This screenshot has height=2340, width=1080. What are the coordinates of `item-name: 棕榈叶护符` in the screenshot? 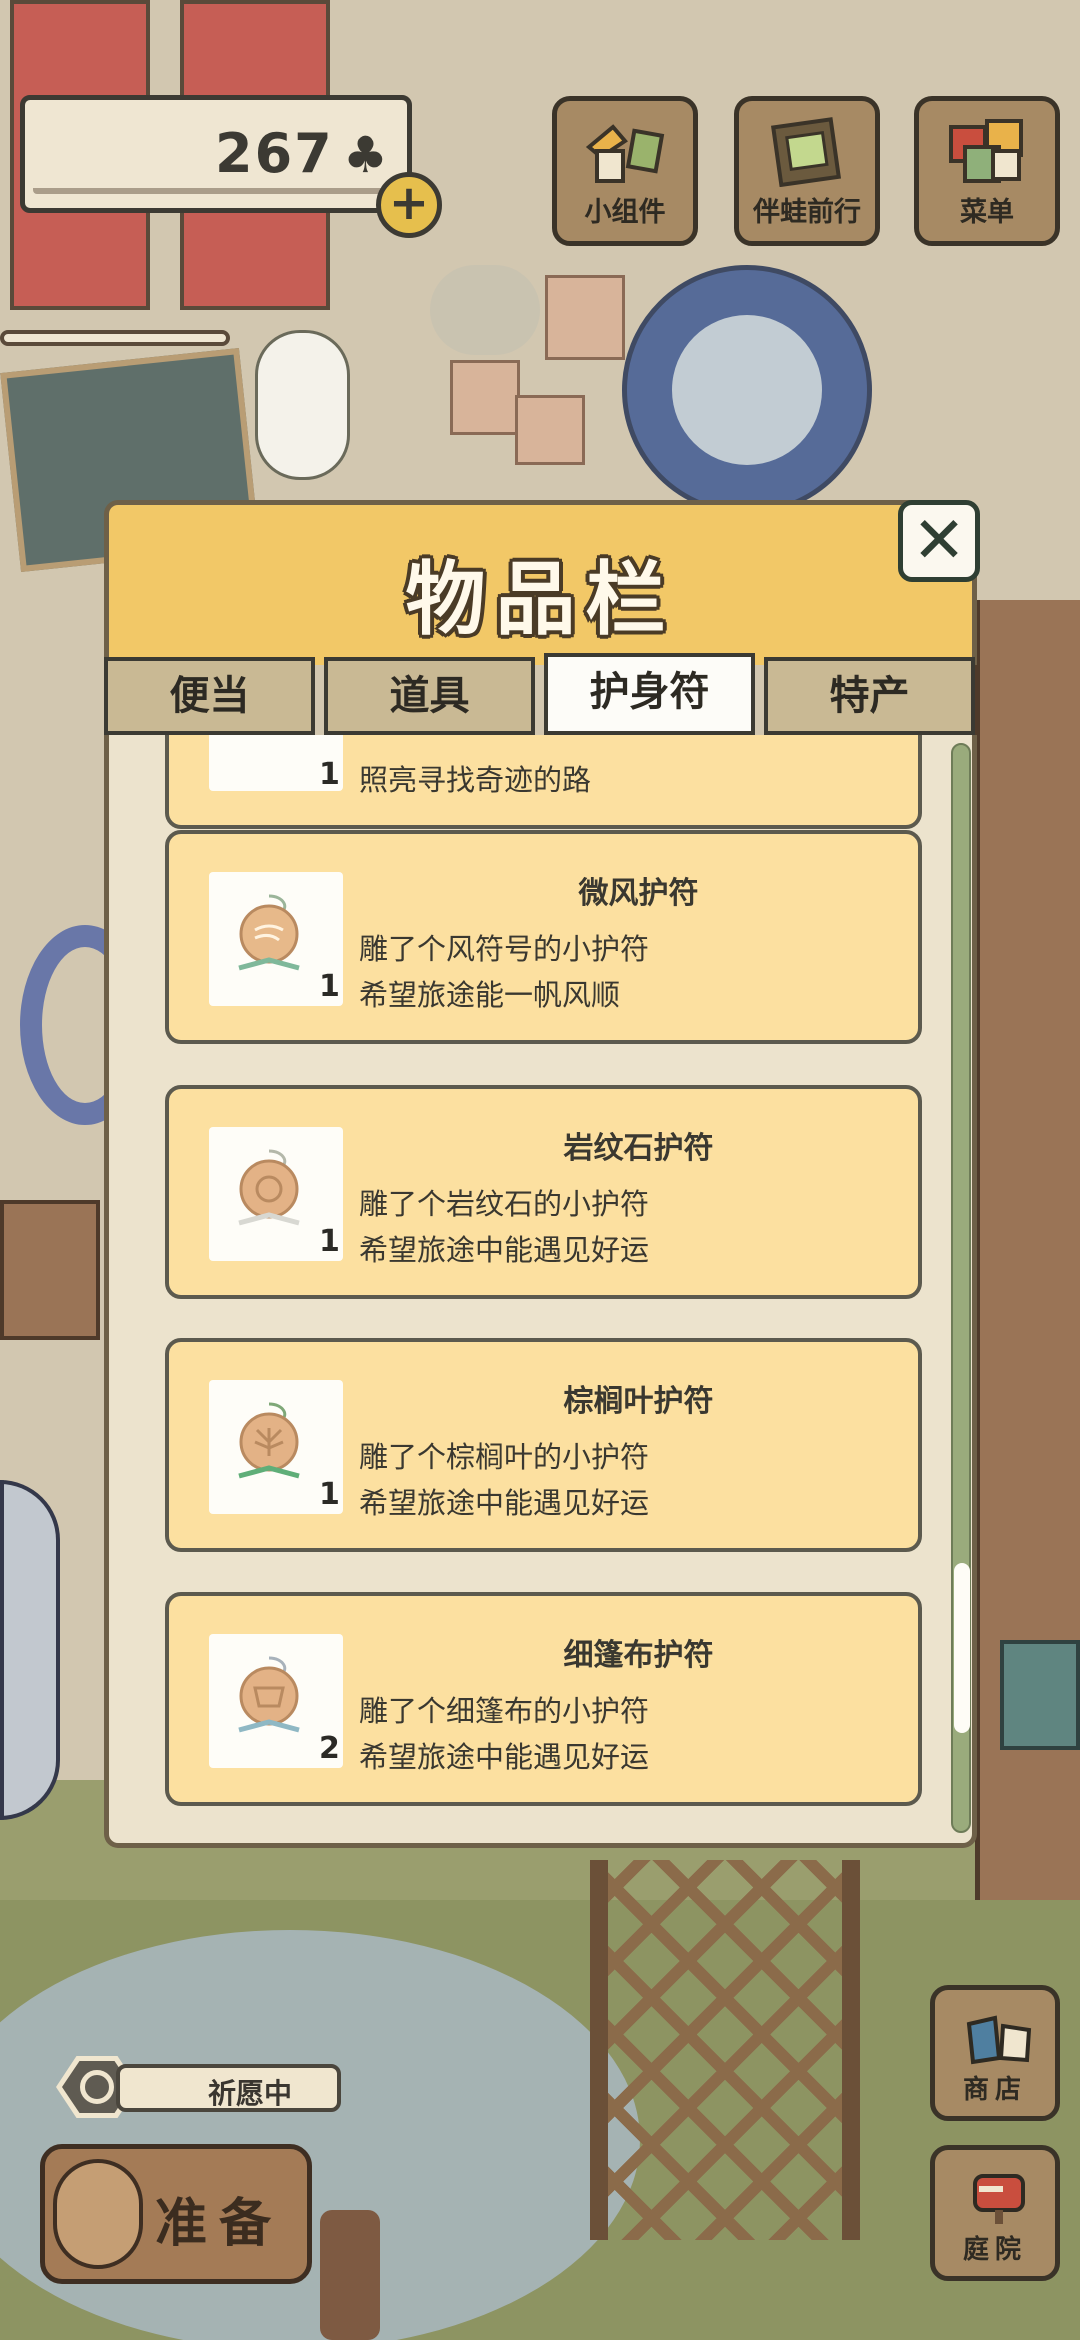 It's located at (638, 1401).